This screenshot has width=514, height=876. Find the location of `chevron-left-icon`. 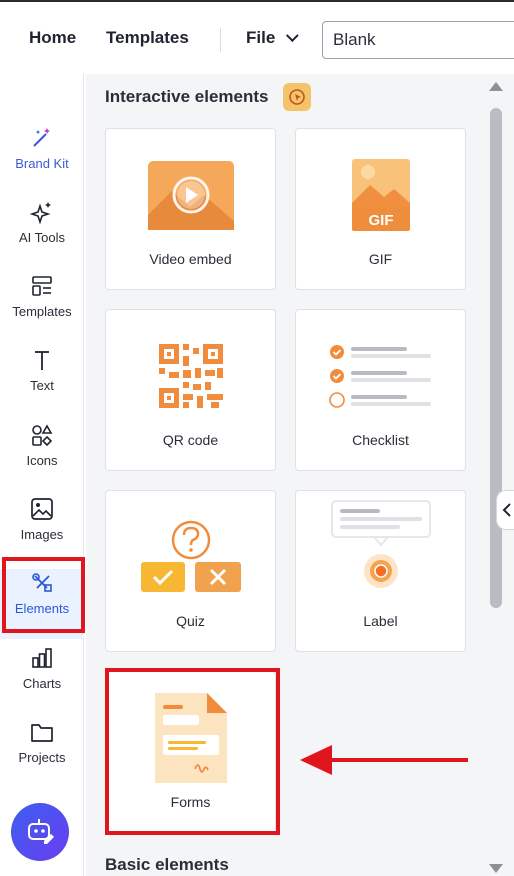

chevron-left-icon is located at coordinates (506, 510).